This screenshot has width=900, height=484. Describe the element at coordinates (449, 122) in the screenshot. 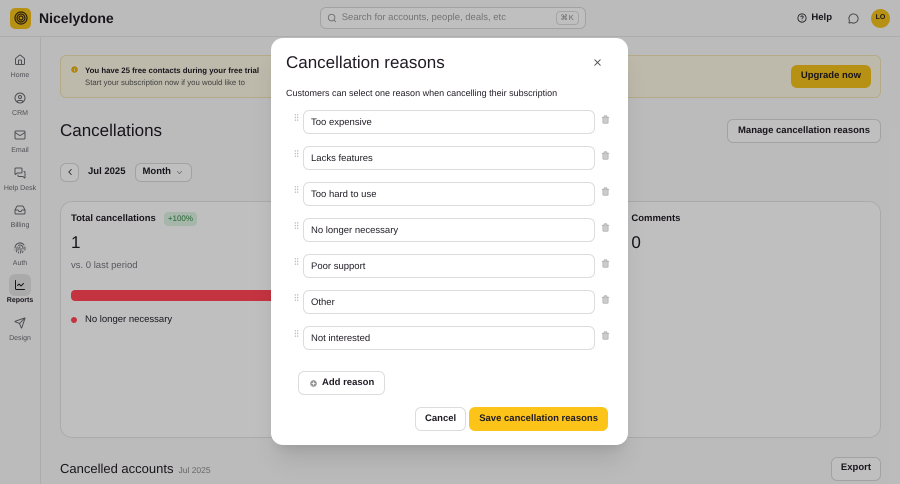

I see `reason-field: Too expensive` at that location.